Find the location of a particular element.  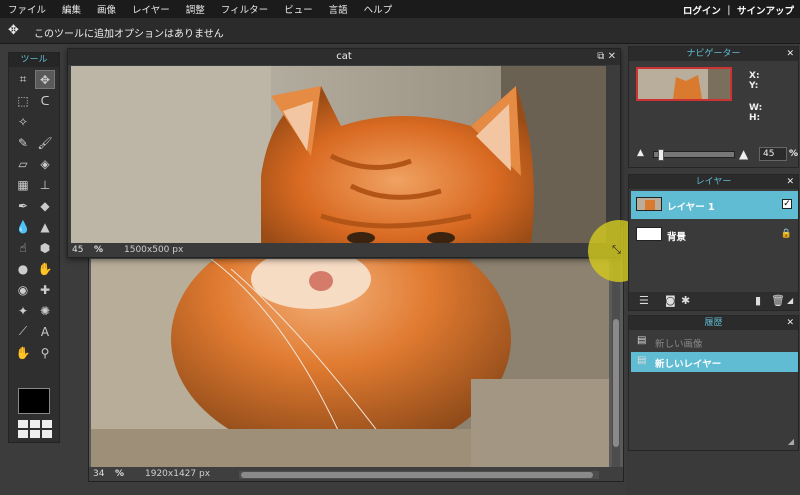

document-titlebar: cat ⧉ ✕ is located at coordinates (344, 57).